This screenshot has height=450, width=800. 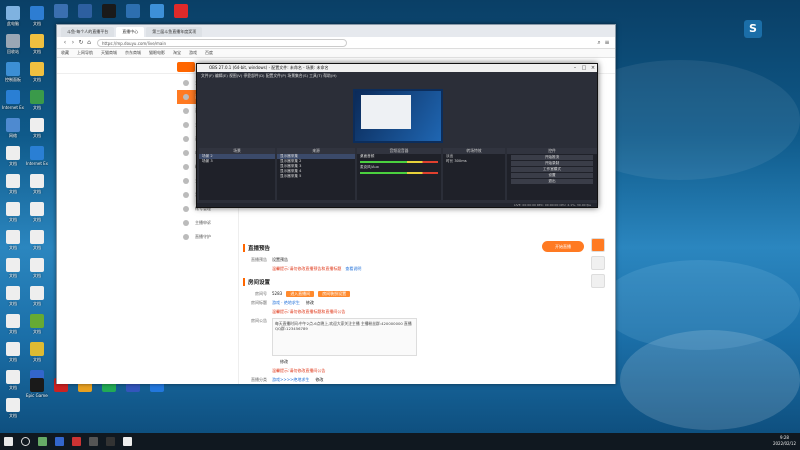 What do you see at coordinates (474, 161) in the screenshot?
I see `obs-dock-item: 时长 300ms` at bounding box center [474, 161].